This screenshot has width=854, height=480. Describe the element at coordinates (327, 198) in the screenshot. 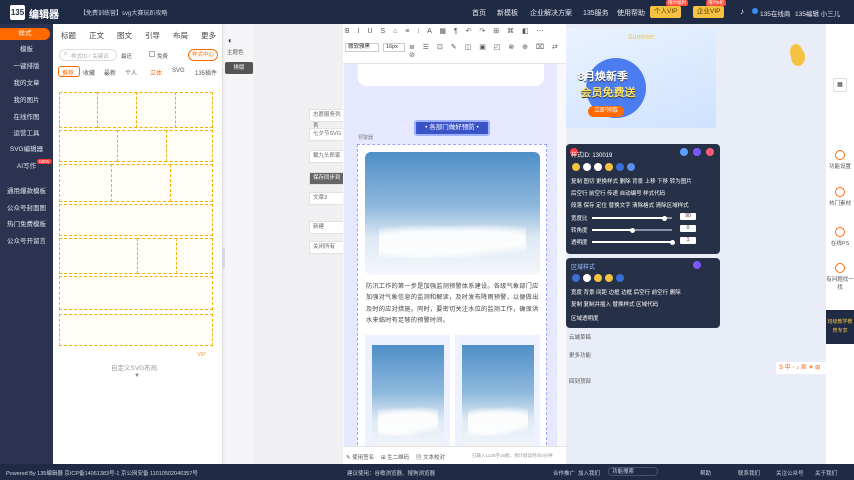

I see `draft-item: 文章3` at that location.